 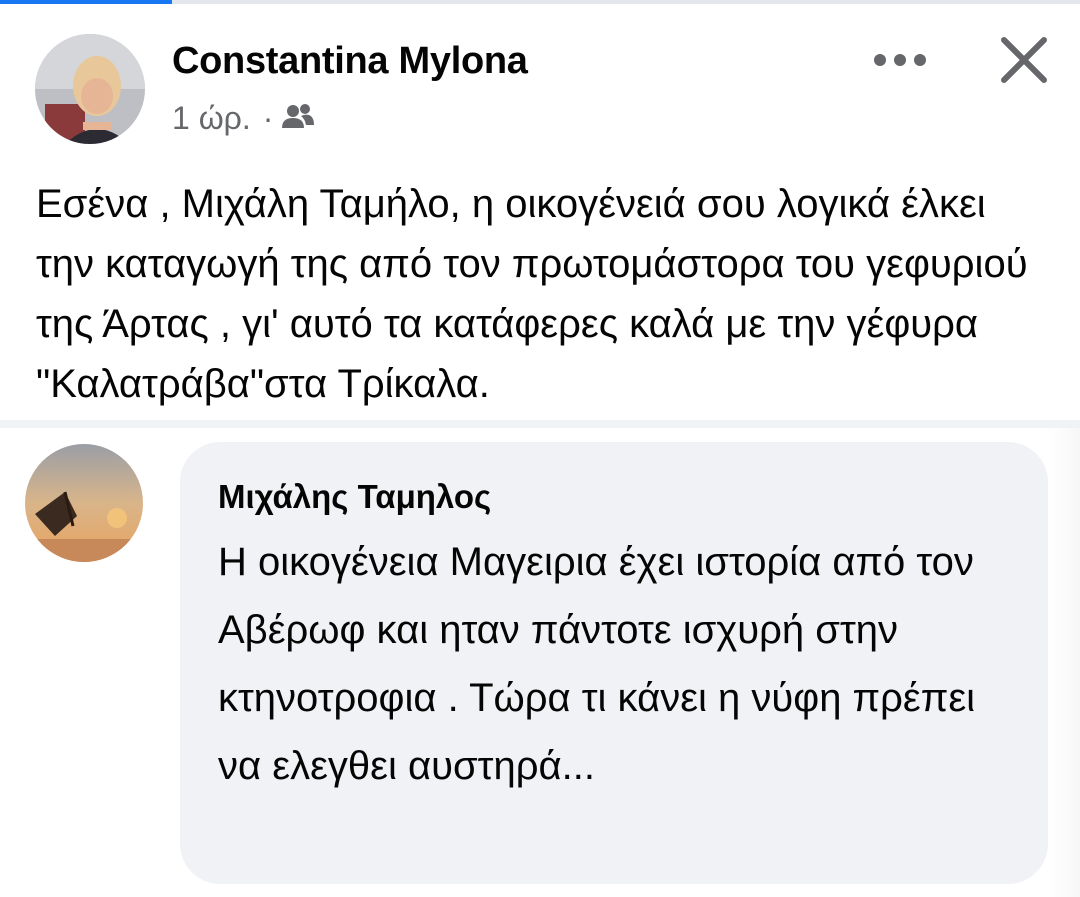 I want to click on post-meta: 1 ώρ. ·, so click(x=243, y=118).